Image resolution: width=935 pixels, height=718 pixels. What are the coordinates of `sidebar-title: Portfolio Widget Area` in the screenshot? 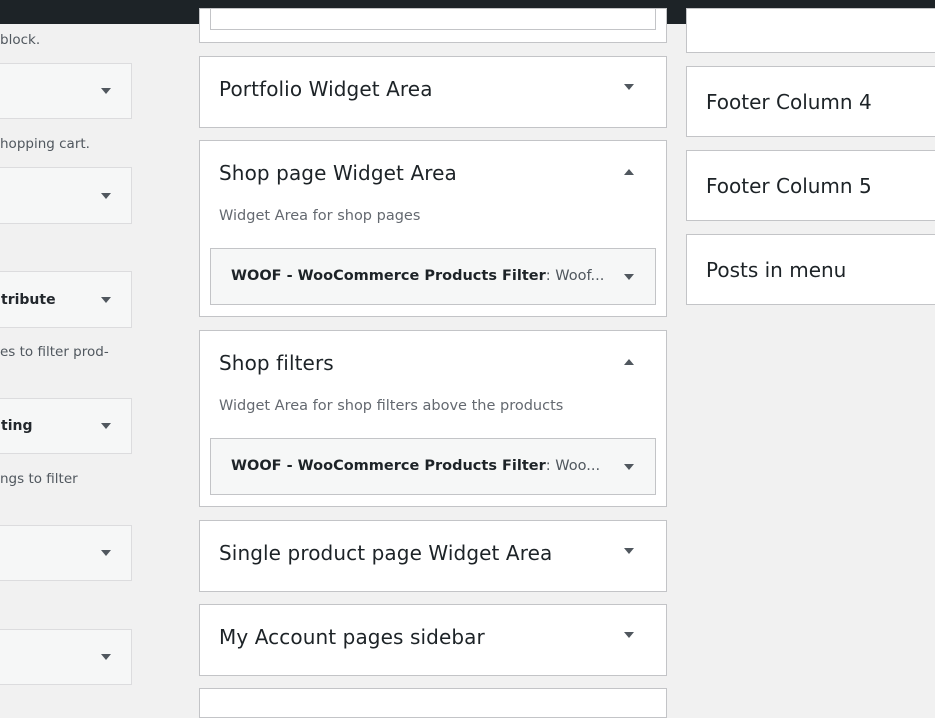 It's located at (326, 89).